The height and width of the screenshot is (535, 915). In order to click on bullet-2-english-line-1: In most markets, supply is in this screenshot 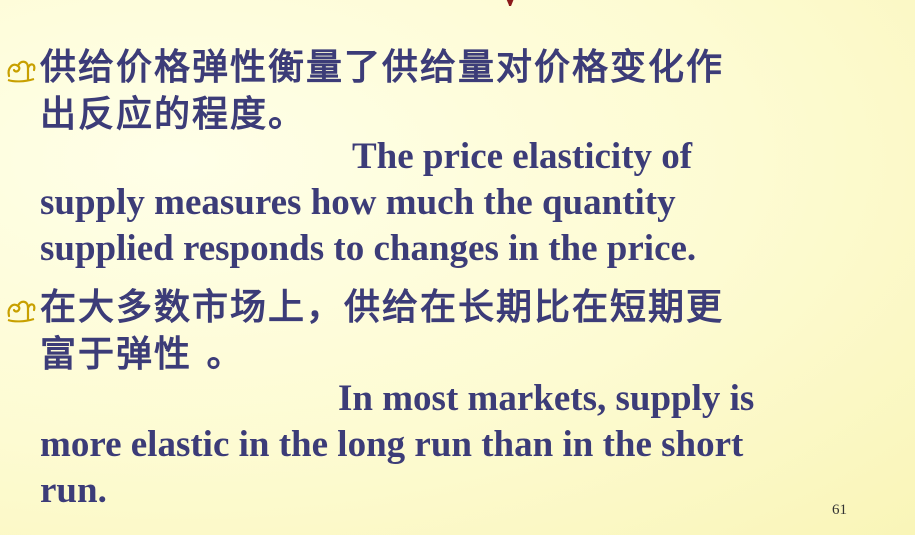, I will do `click(546, 398)`.